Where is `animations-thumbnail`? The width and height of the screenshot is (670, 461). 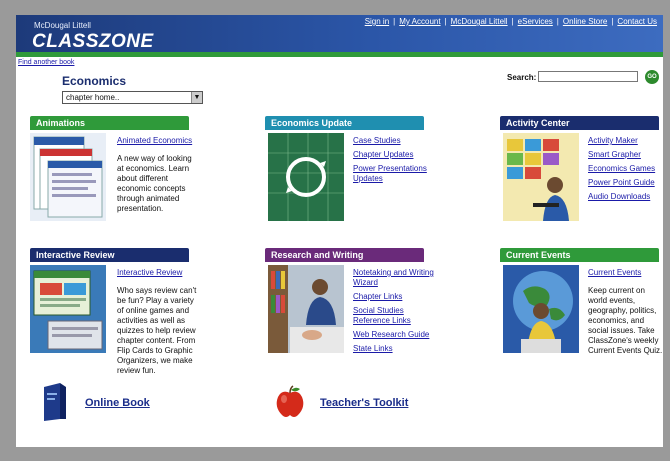 animations-thumbnail is located at coordinates (68, 177).